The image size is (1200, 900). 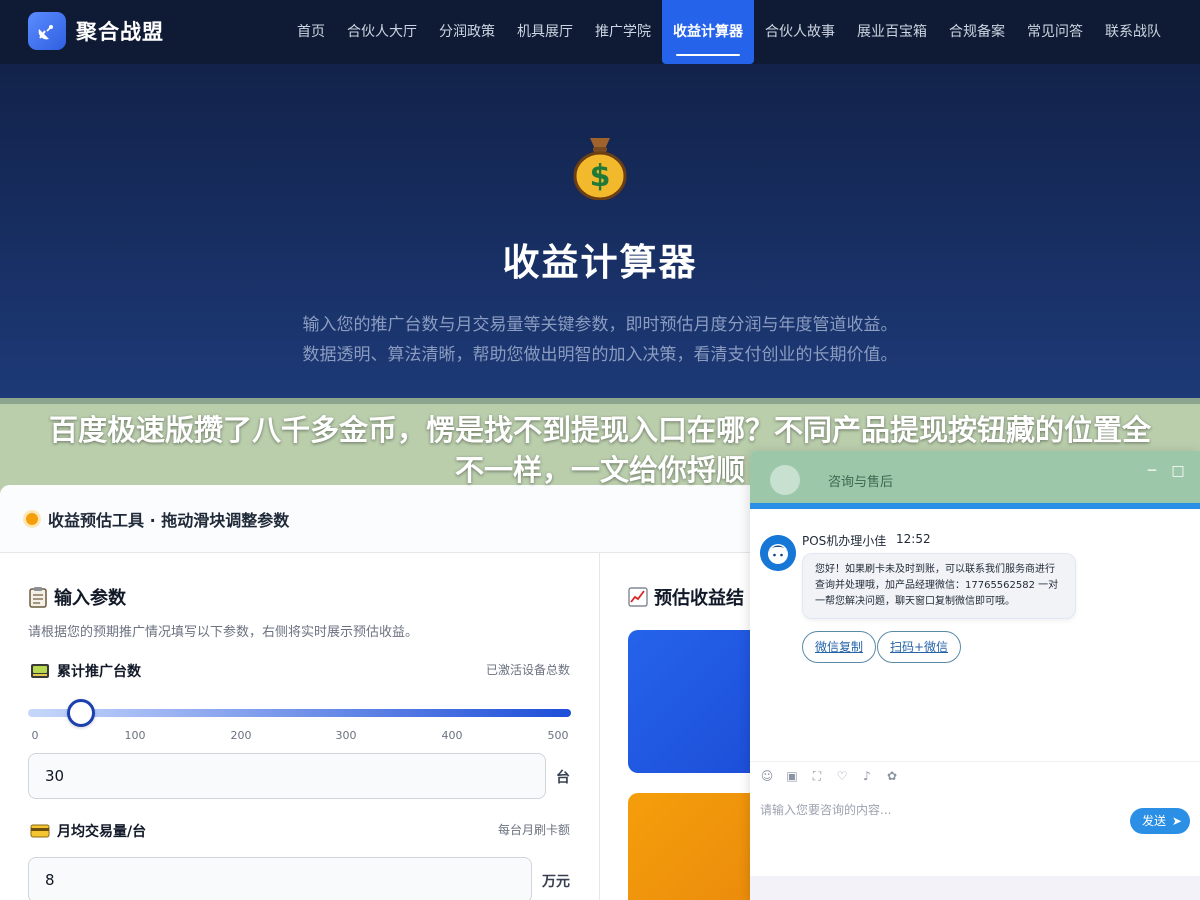 What do you see at coordinates (38, 597) in the screenshot?
I see `clipboard-icon` at bounding box center [38, 597].